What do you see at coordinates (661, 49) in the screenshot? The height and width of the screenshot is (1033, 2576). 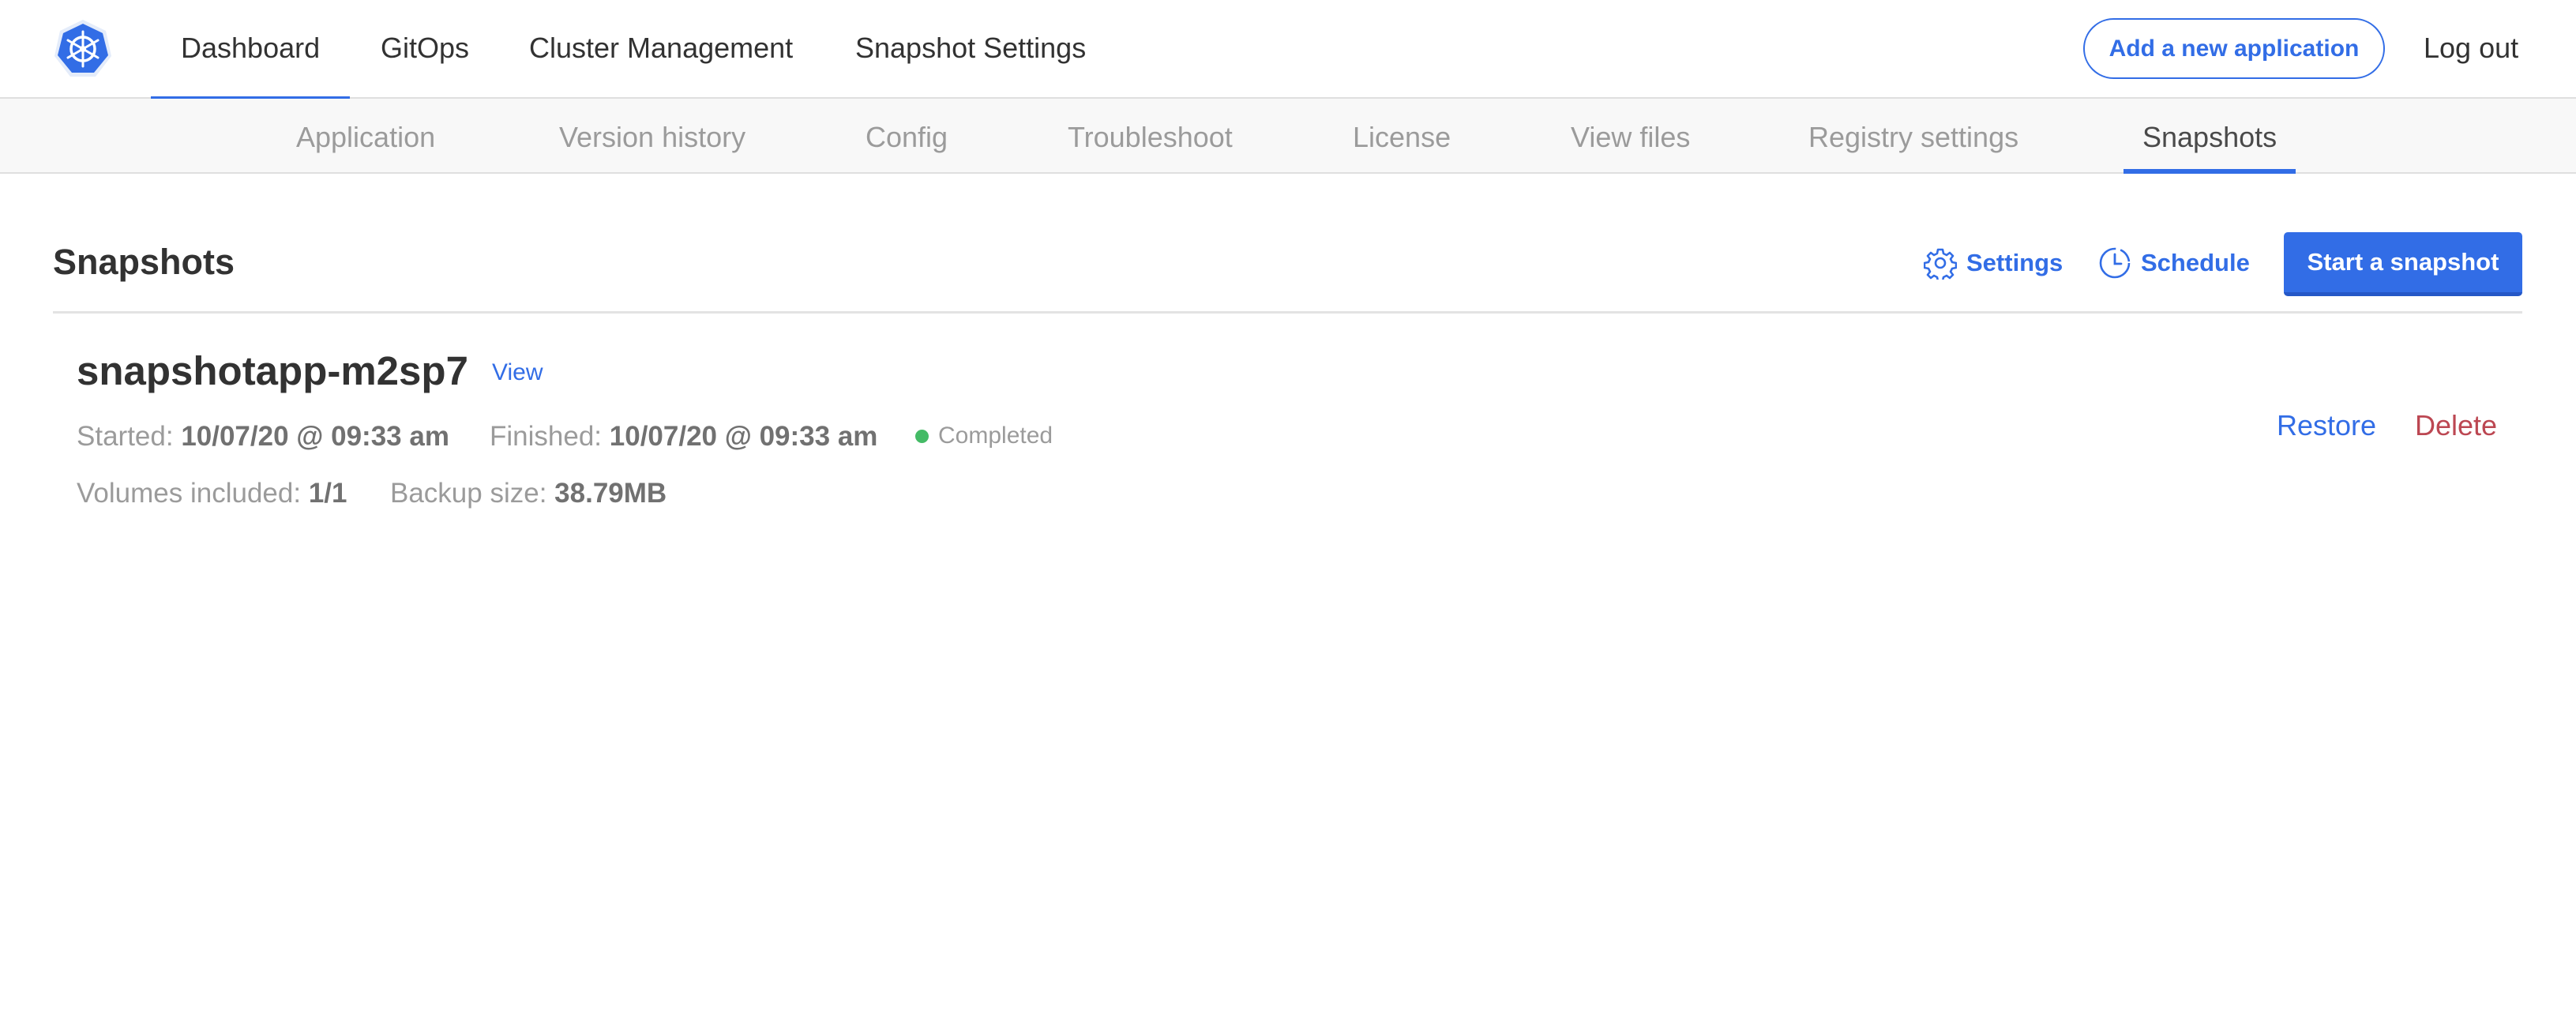 I see `nav-cluster-management: Cluster Management` at bounding box center [661, 49].